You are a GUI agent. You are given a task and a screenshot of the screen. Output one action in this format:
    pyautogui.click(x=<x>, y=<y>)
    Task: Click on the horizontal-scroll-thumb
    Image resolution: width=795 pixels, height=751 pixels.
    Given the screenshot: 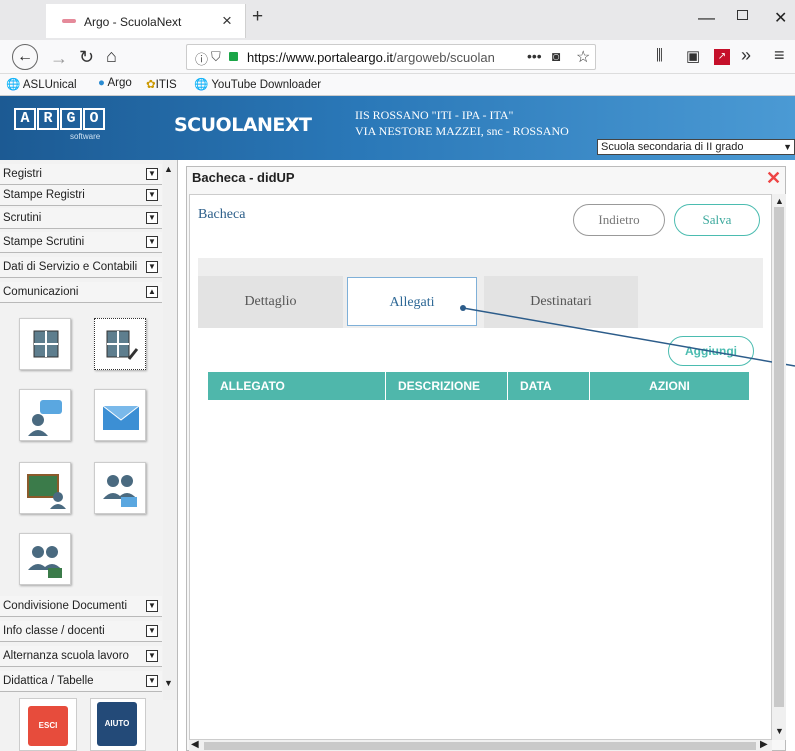 What is the action you would take?
    pyautogui.click(x=480, y=746)
    